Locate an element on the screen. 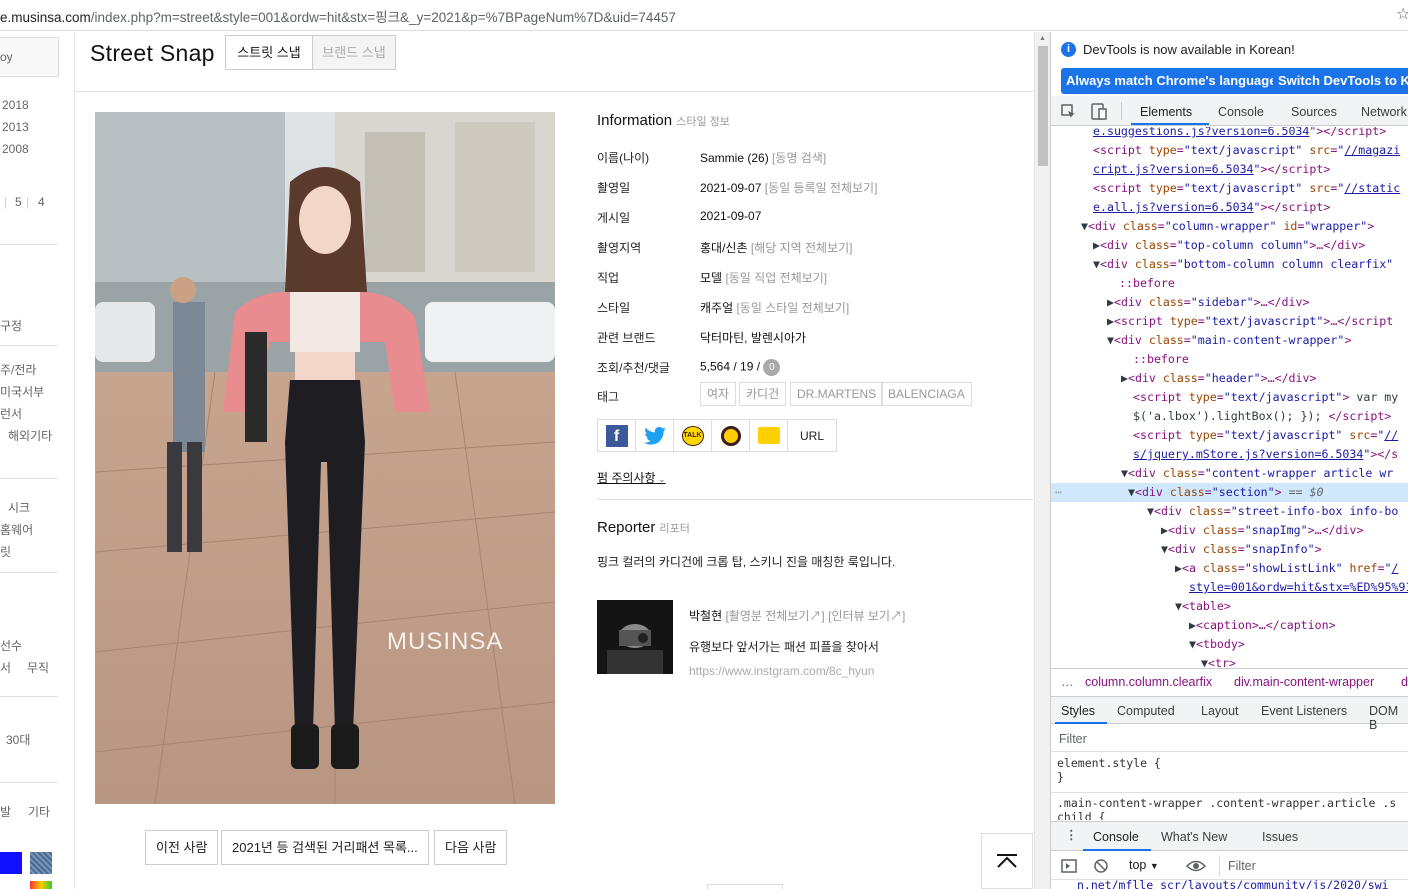 This screenshot has height=889, width=1408. sidebar-item: 서 is located at coordinates (5, 667).